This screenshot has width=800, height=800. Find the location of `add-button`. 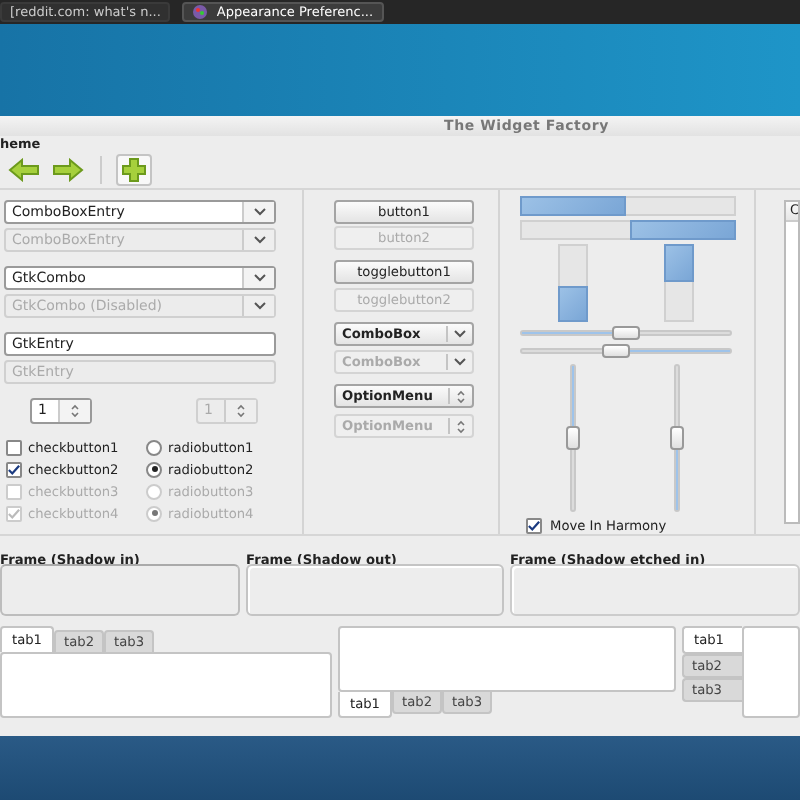

add-button is located at coordinates (134, 170).